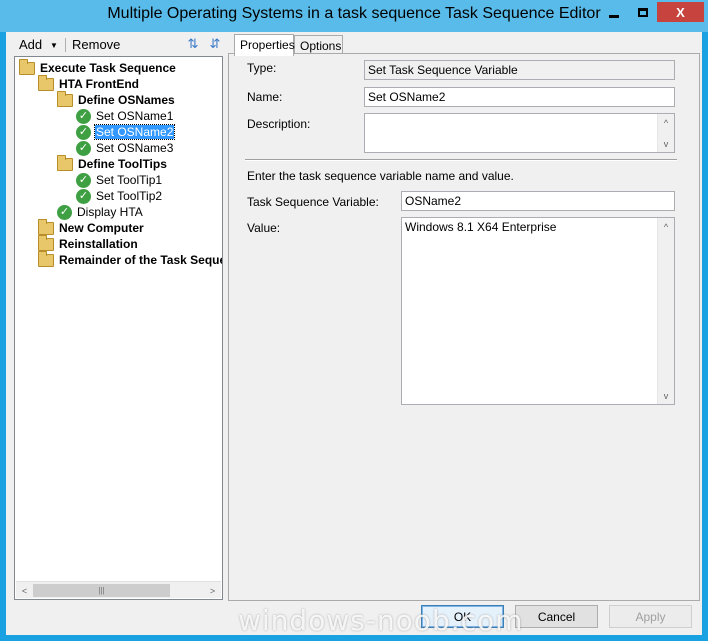 This screenshot has height=641, width=708. I want to click on minimize-icon, so click(614, 16).